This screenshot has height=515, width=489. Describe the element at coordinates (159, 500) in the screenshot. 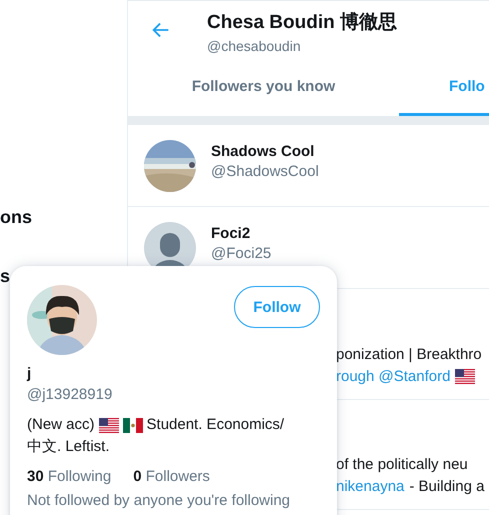

I see `follow-context-note: Not followed by anyone you're following` at that location.